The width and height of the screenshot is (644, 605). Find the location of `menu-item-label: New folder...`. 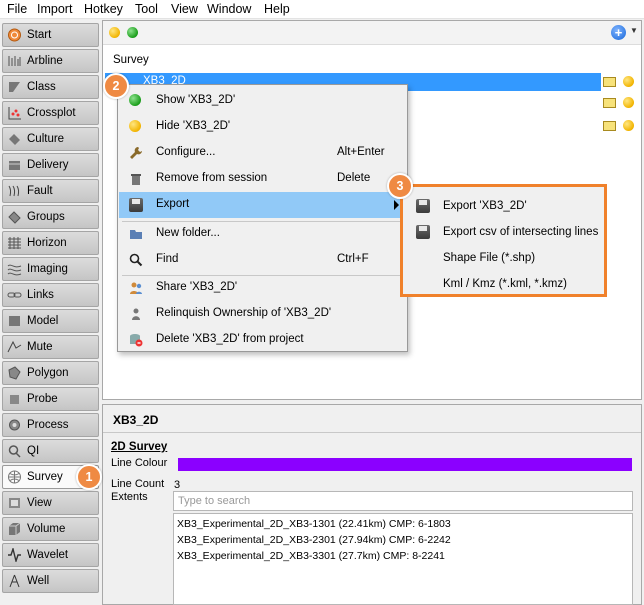

menu-item-label: New folder... is located at coordinates (188, 233).